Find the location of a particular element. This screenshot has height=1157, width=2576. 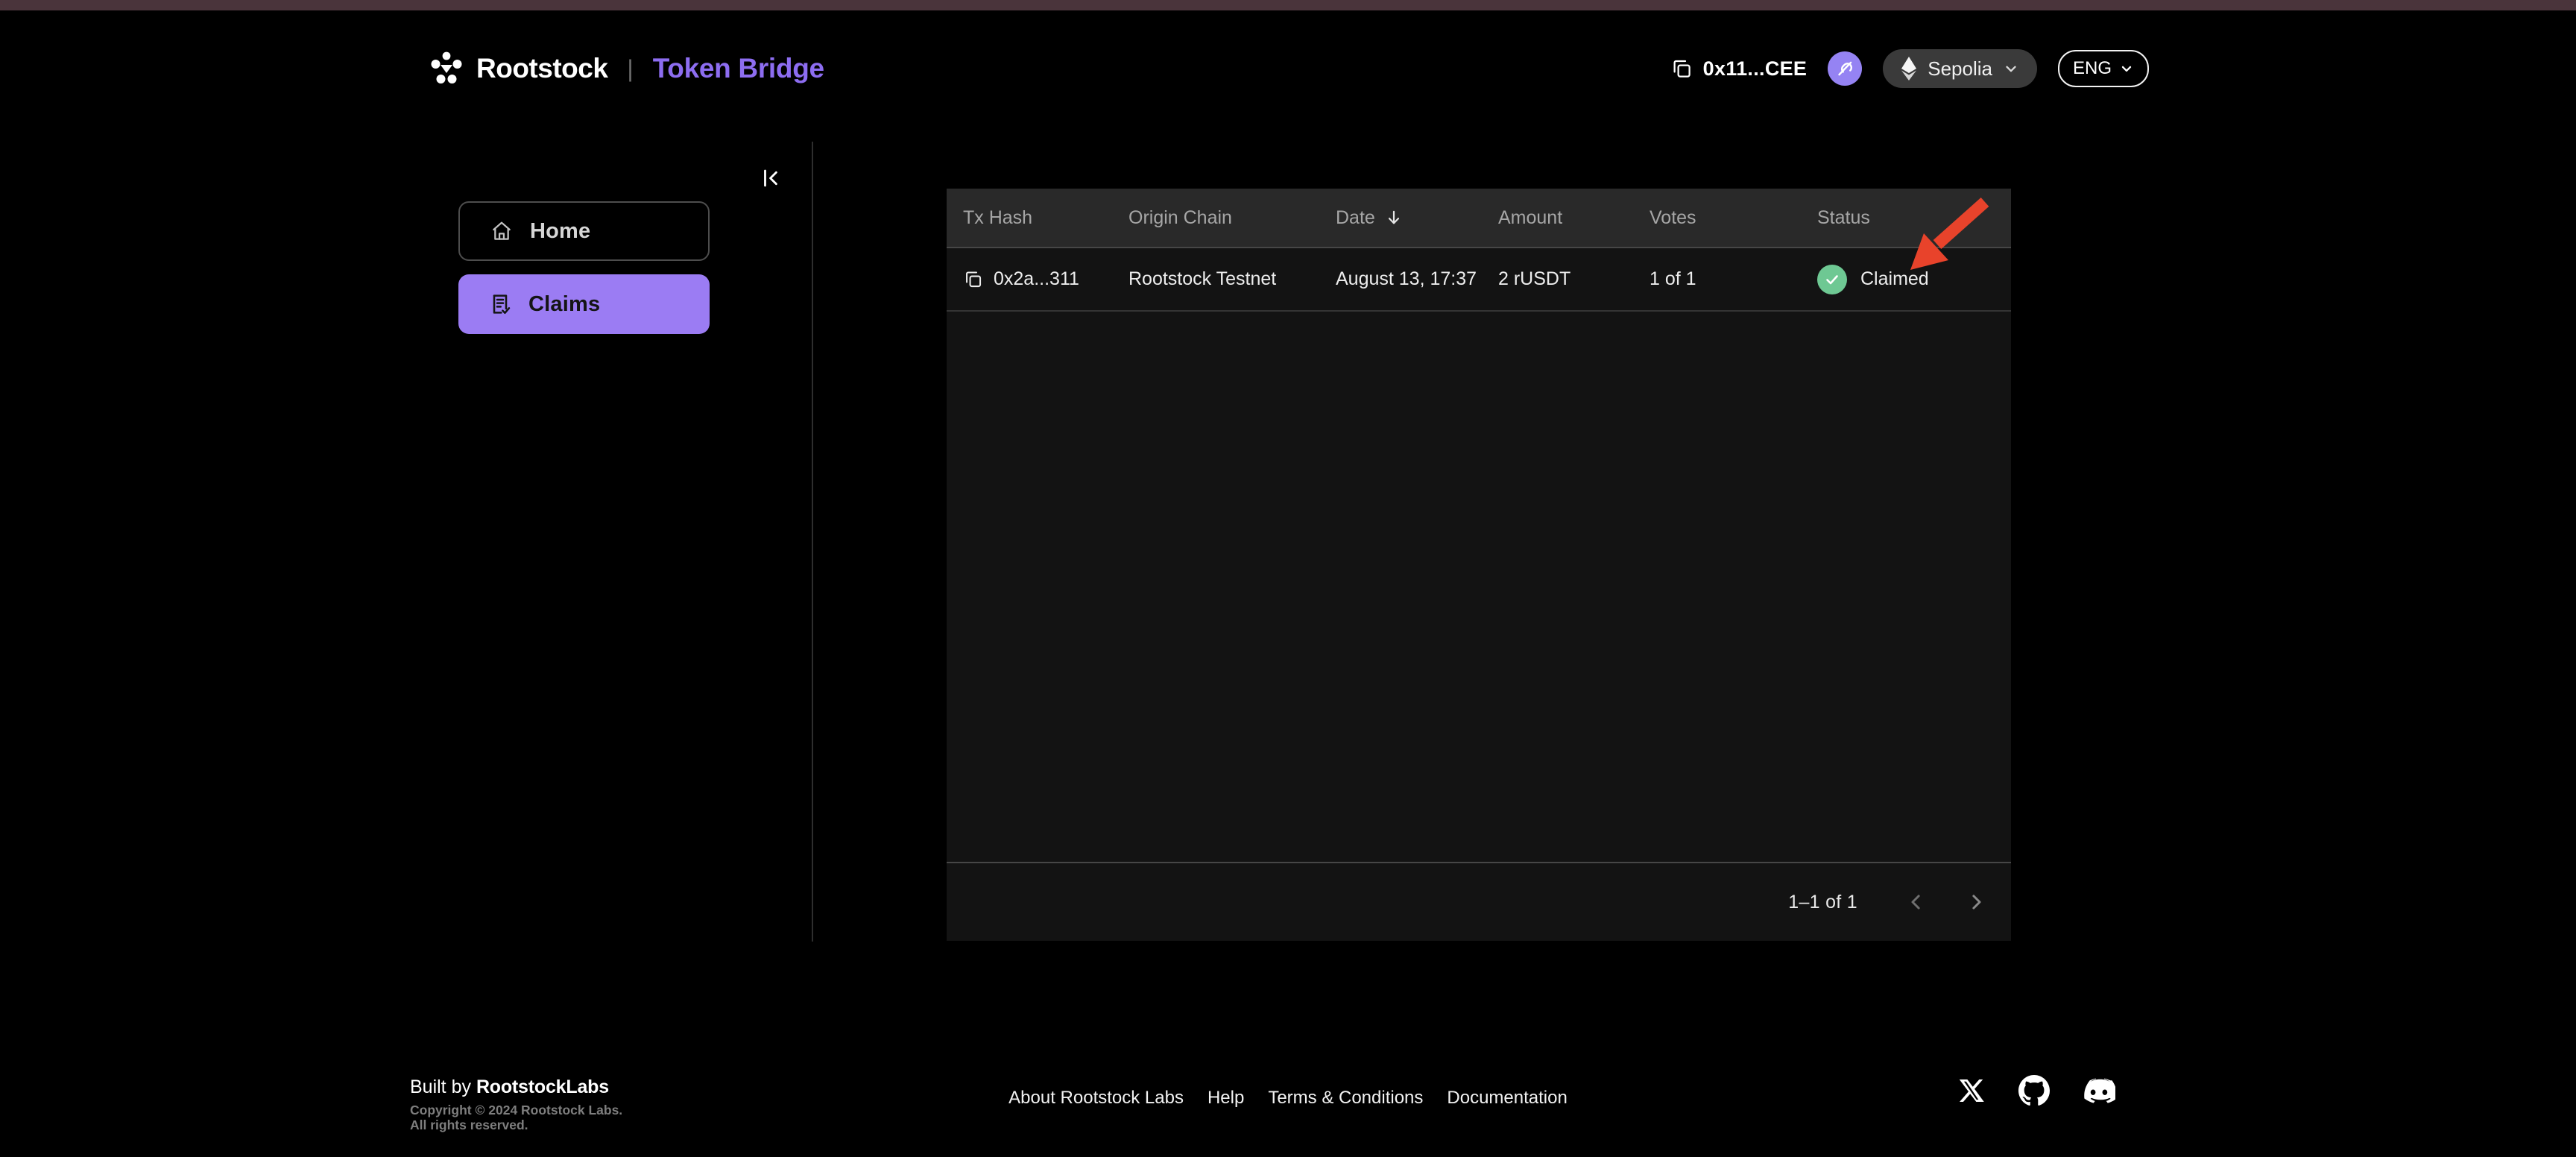

status-badge: Claimed is located at coordinates (1895, 279).